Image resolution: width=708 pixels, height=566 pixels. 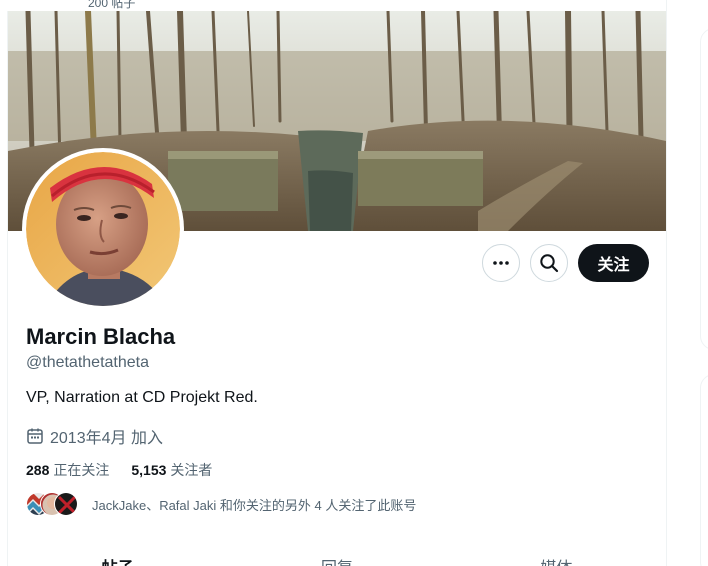 I want to click on tab-media: 媒体, so click(x=556, y=557).